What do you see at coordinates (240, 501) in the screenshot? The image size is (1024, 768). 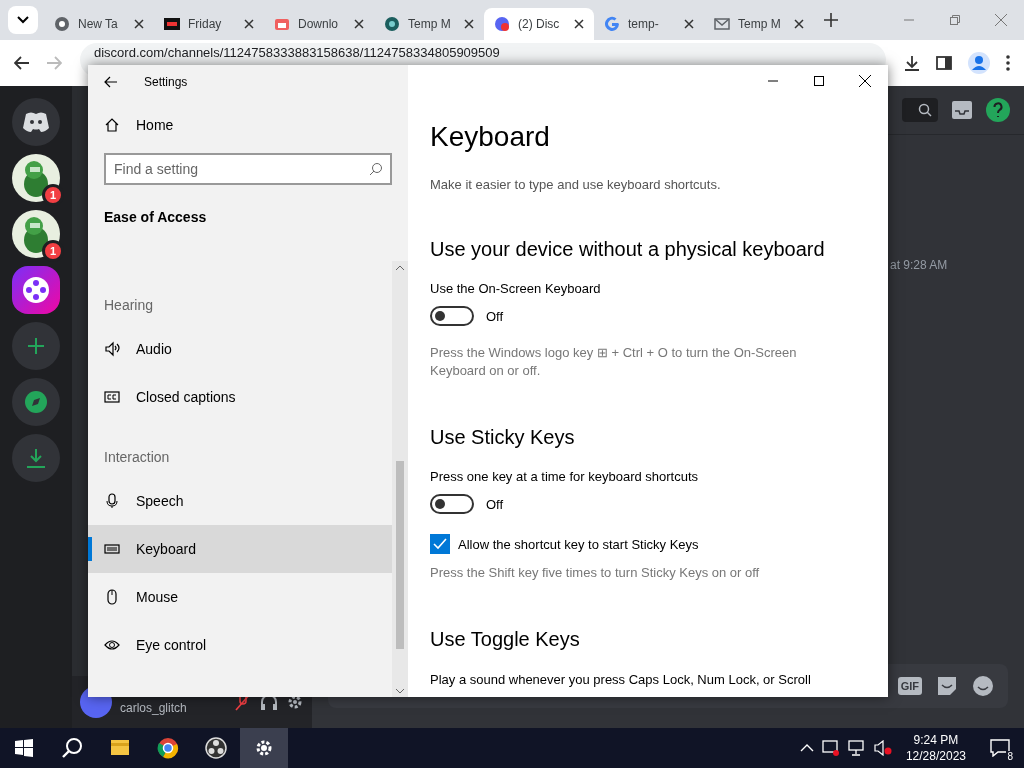 I see `nav-item: Speech` at bounding box center [240, 501].